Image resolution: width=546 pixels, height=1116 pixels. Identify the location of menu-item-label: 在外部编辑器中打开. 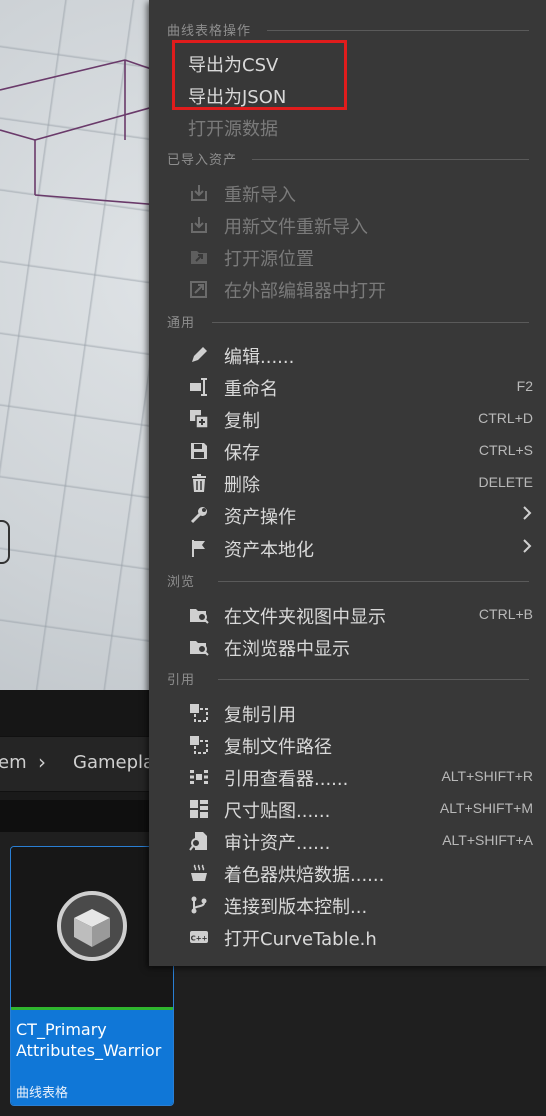
(305, 291).